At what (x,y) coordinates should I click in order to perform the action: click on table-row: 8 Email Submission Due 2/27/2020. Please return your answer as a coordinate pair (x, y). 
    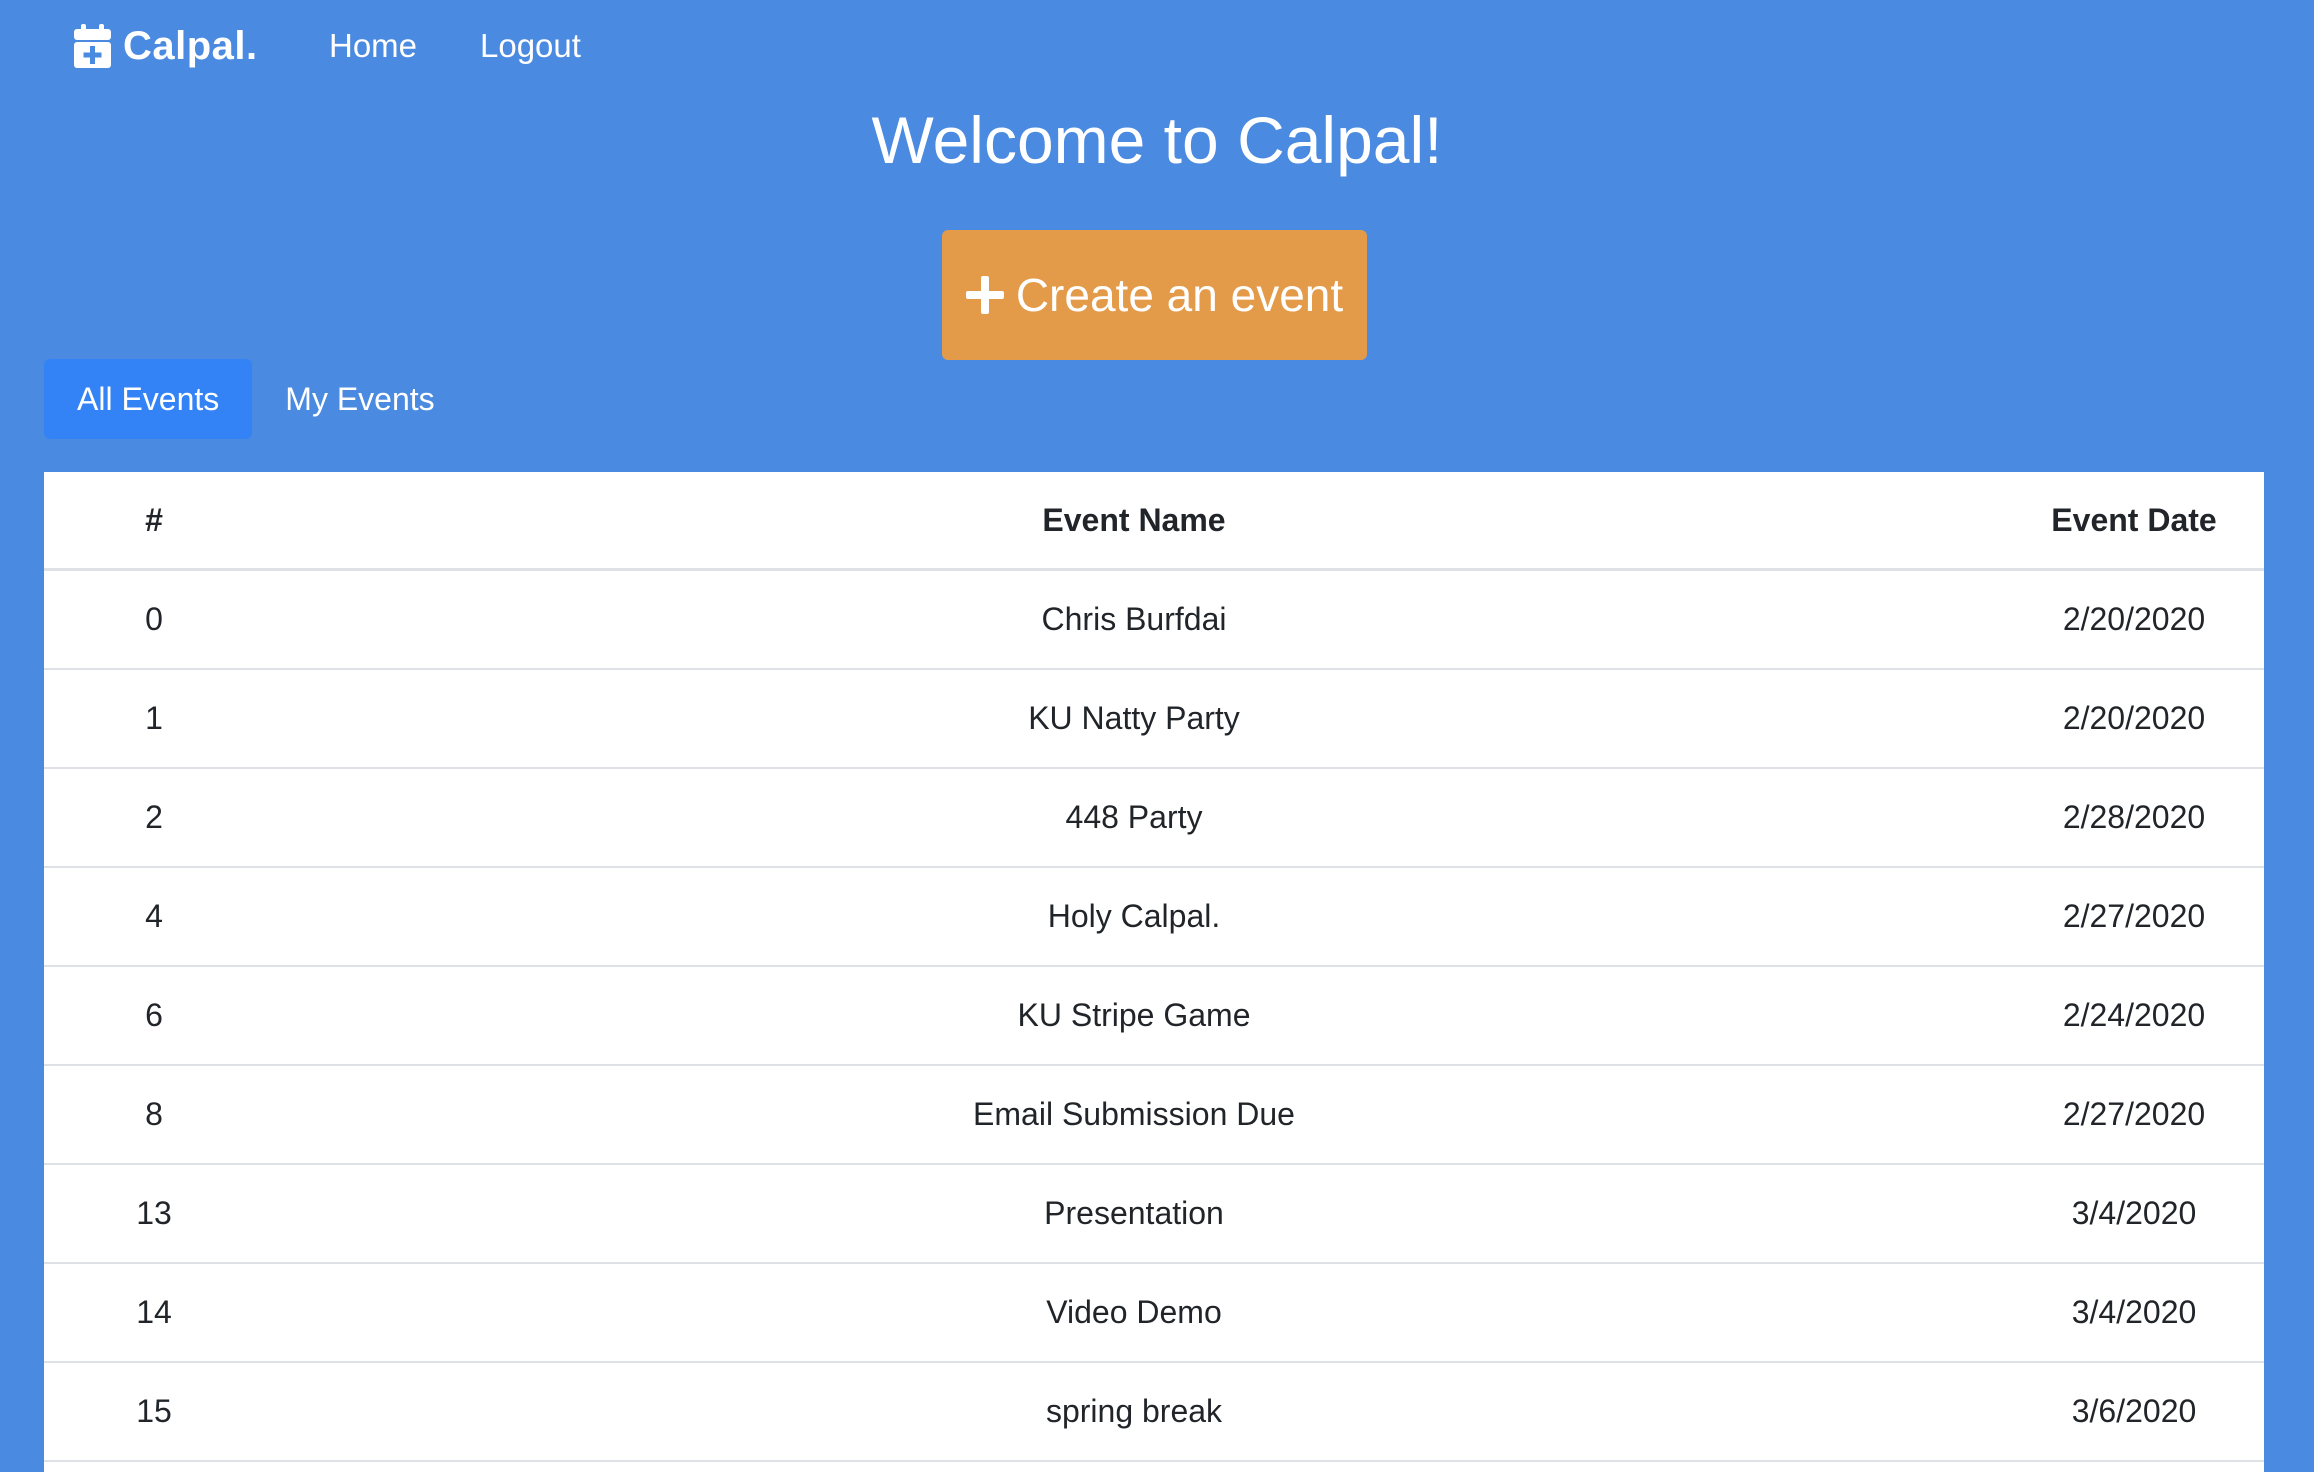
    Looking at the image, I should click on (1154, 1115).